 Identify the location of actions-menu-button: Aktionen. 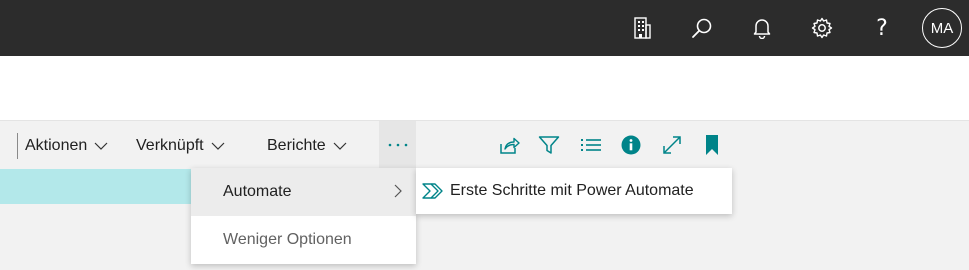
(66, 146).